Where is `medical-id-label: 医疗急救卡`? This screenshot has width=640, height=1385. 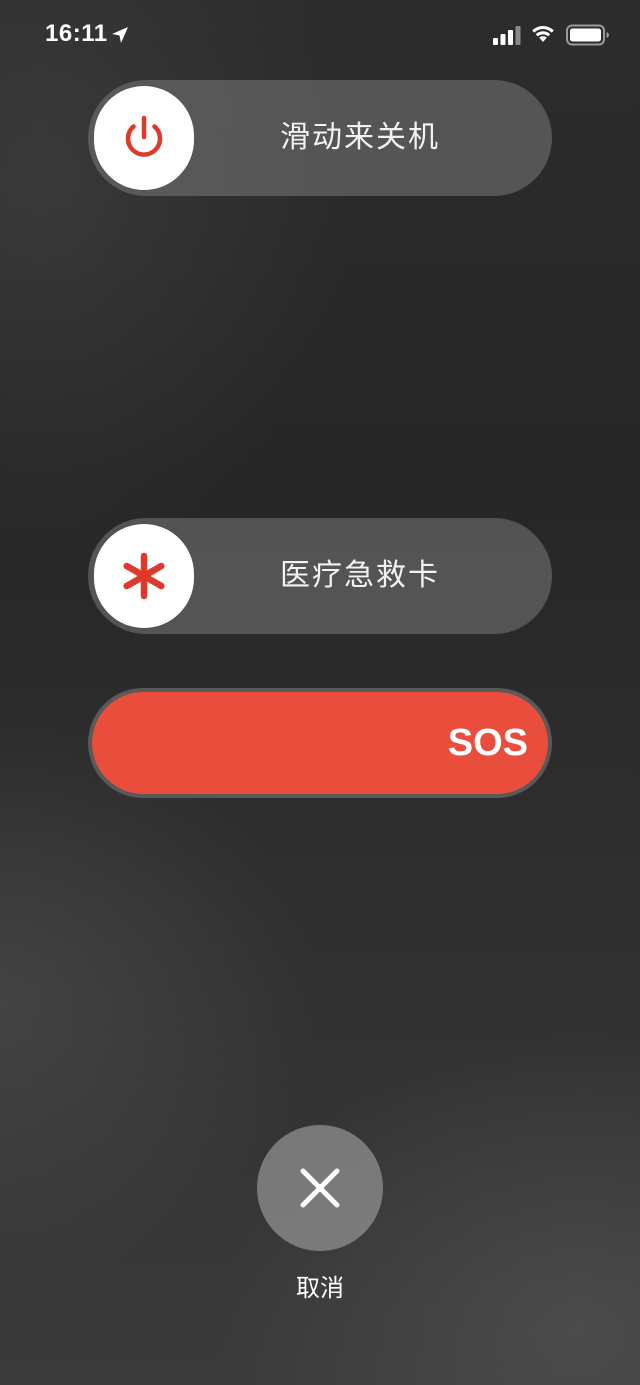
medical-id-label: 医疗急救卡 is located at coordinates (360, 575).